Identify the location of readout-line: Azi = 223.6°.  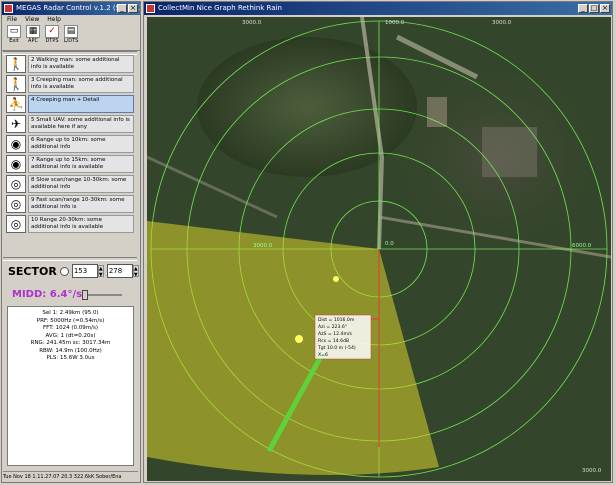
(332, 327).